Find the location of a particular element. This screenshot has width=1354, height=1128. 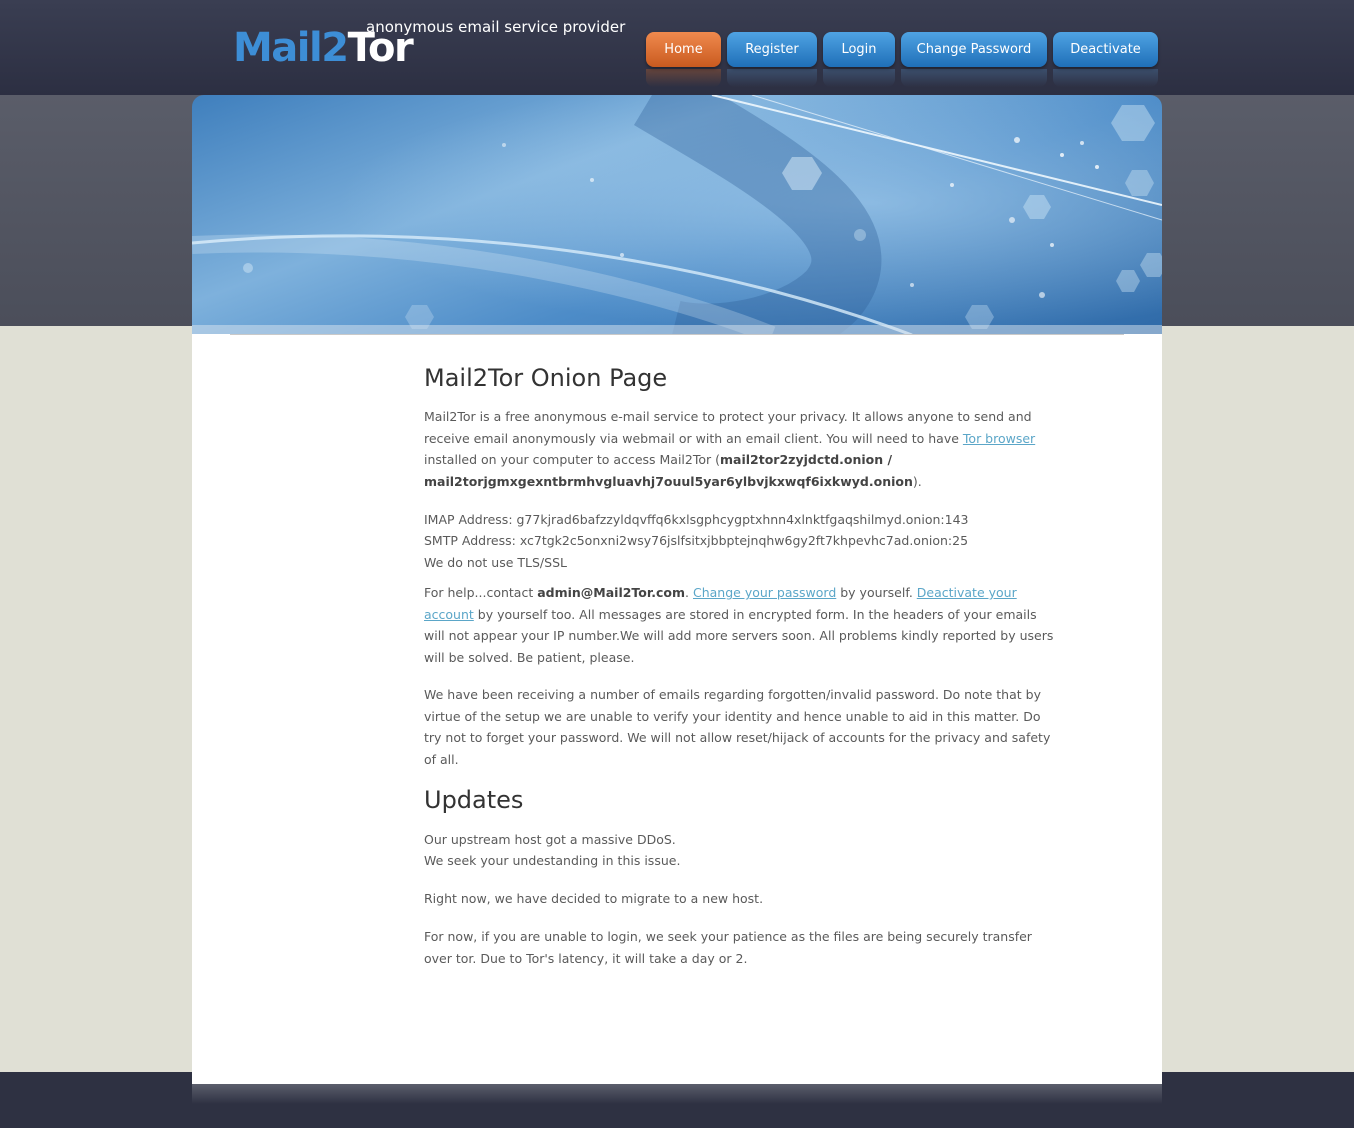

help-text-1: For help...contact is located at coordinates (481, 592).